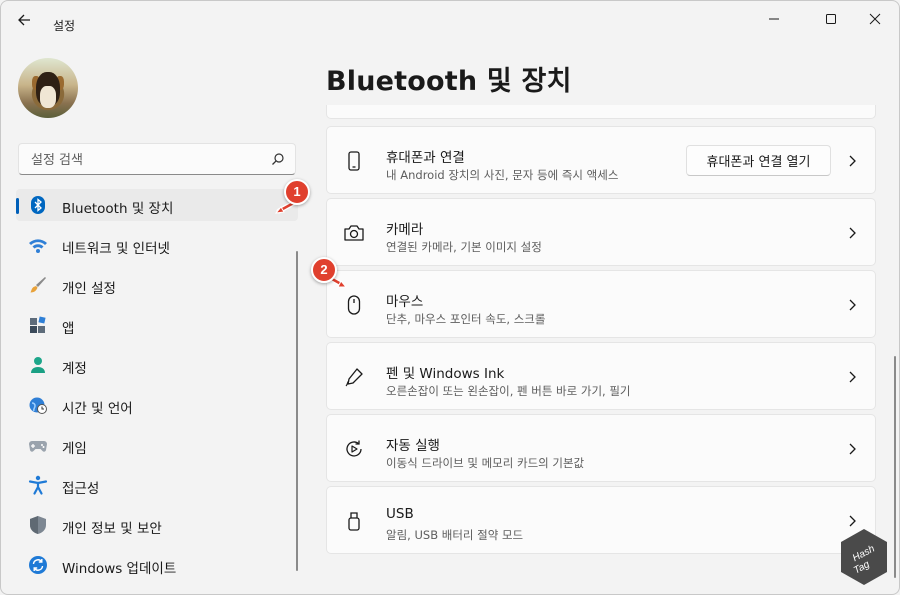  Describe the element at coordinates (485, 463) in the screenshot. I see `card-subtitle: 이동식 드라이브 및 메모리 카드의 기본값` at that location.